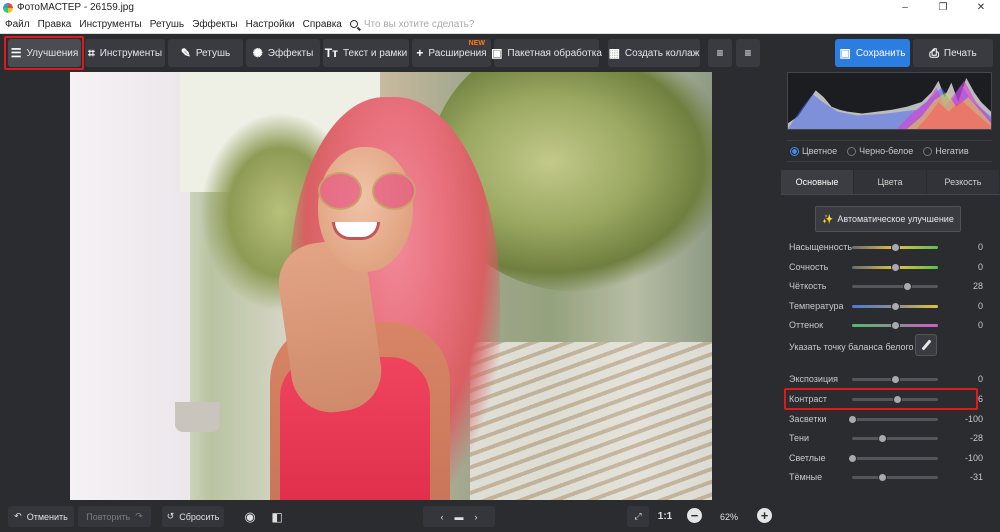  Describe the element at coordinates (114, 516) in the screenshot. I see `redo-button: Повторить ↷` at that location.